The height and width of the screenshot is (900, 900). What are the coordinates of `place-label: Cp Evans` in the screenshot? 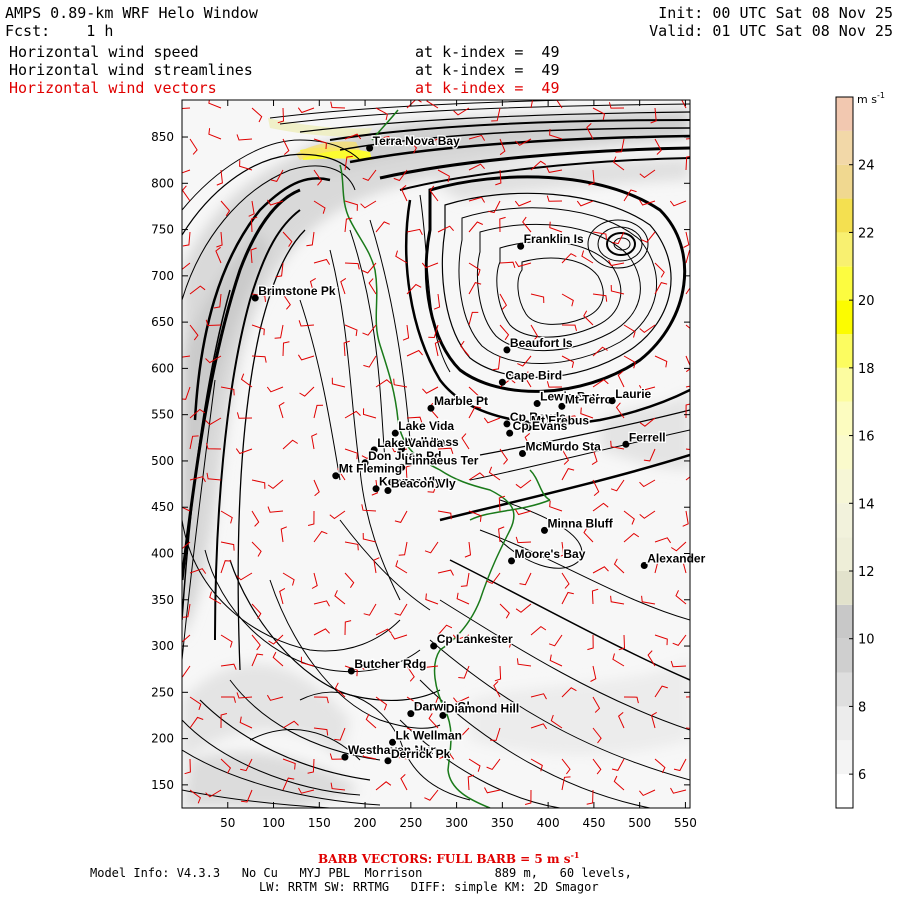 It's located at (540, 426).